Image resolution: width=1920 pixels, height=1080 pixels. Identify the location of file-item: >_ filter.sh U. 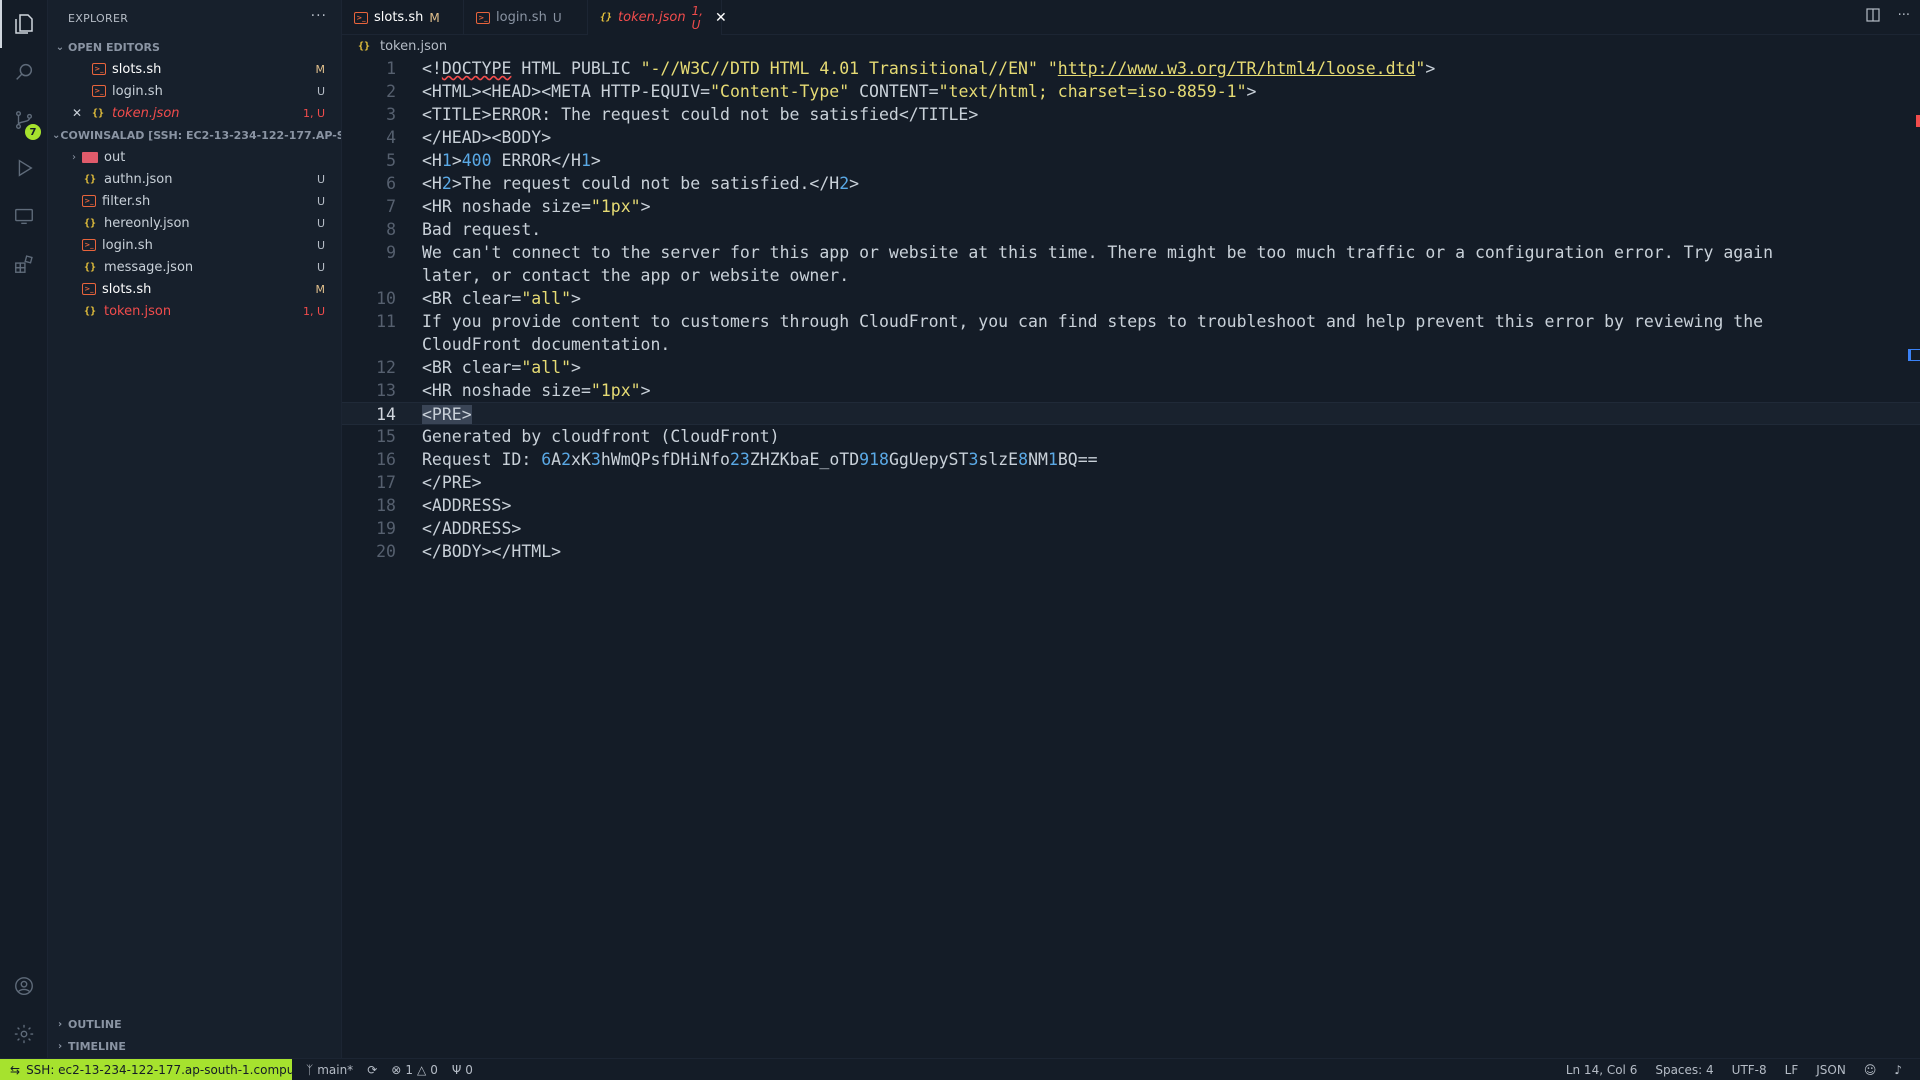
(194, 201).